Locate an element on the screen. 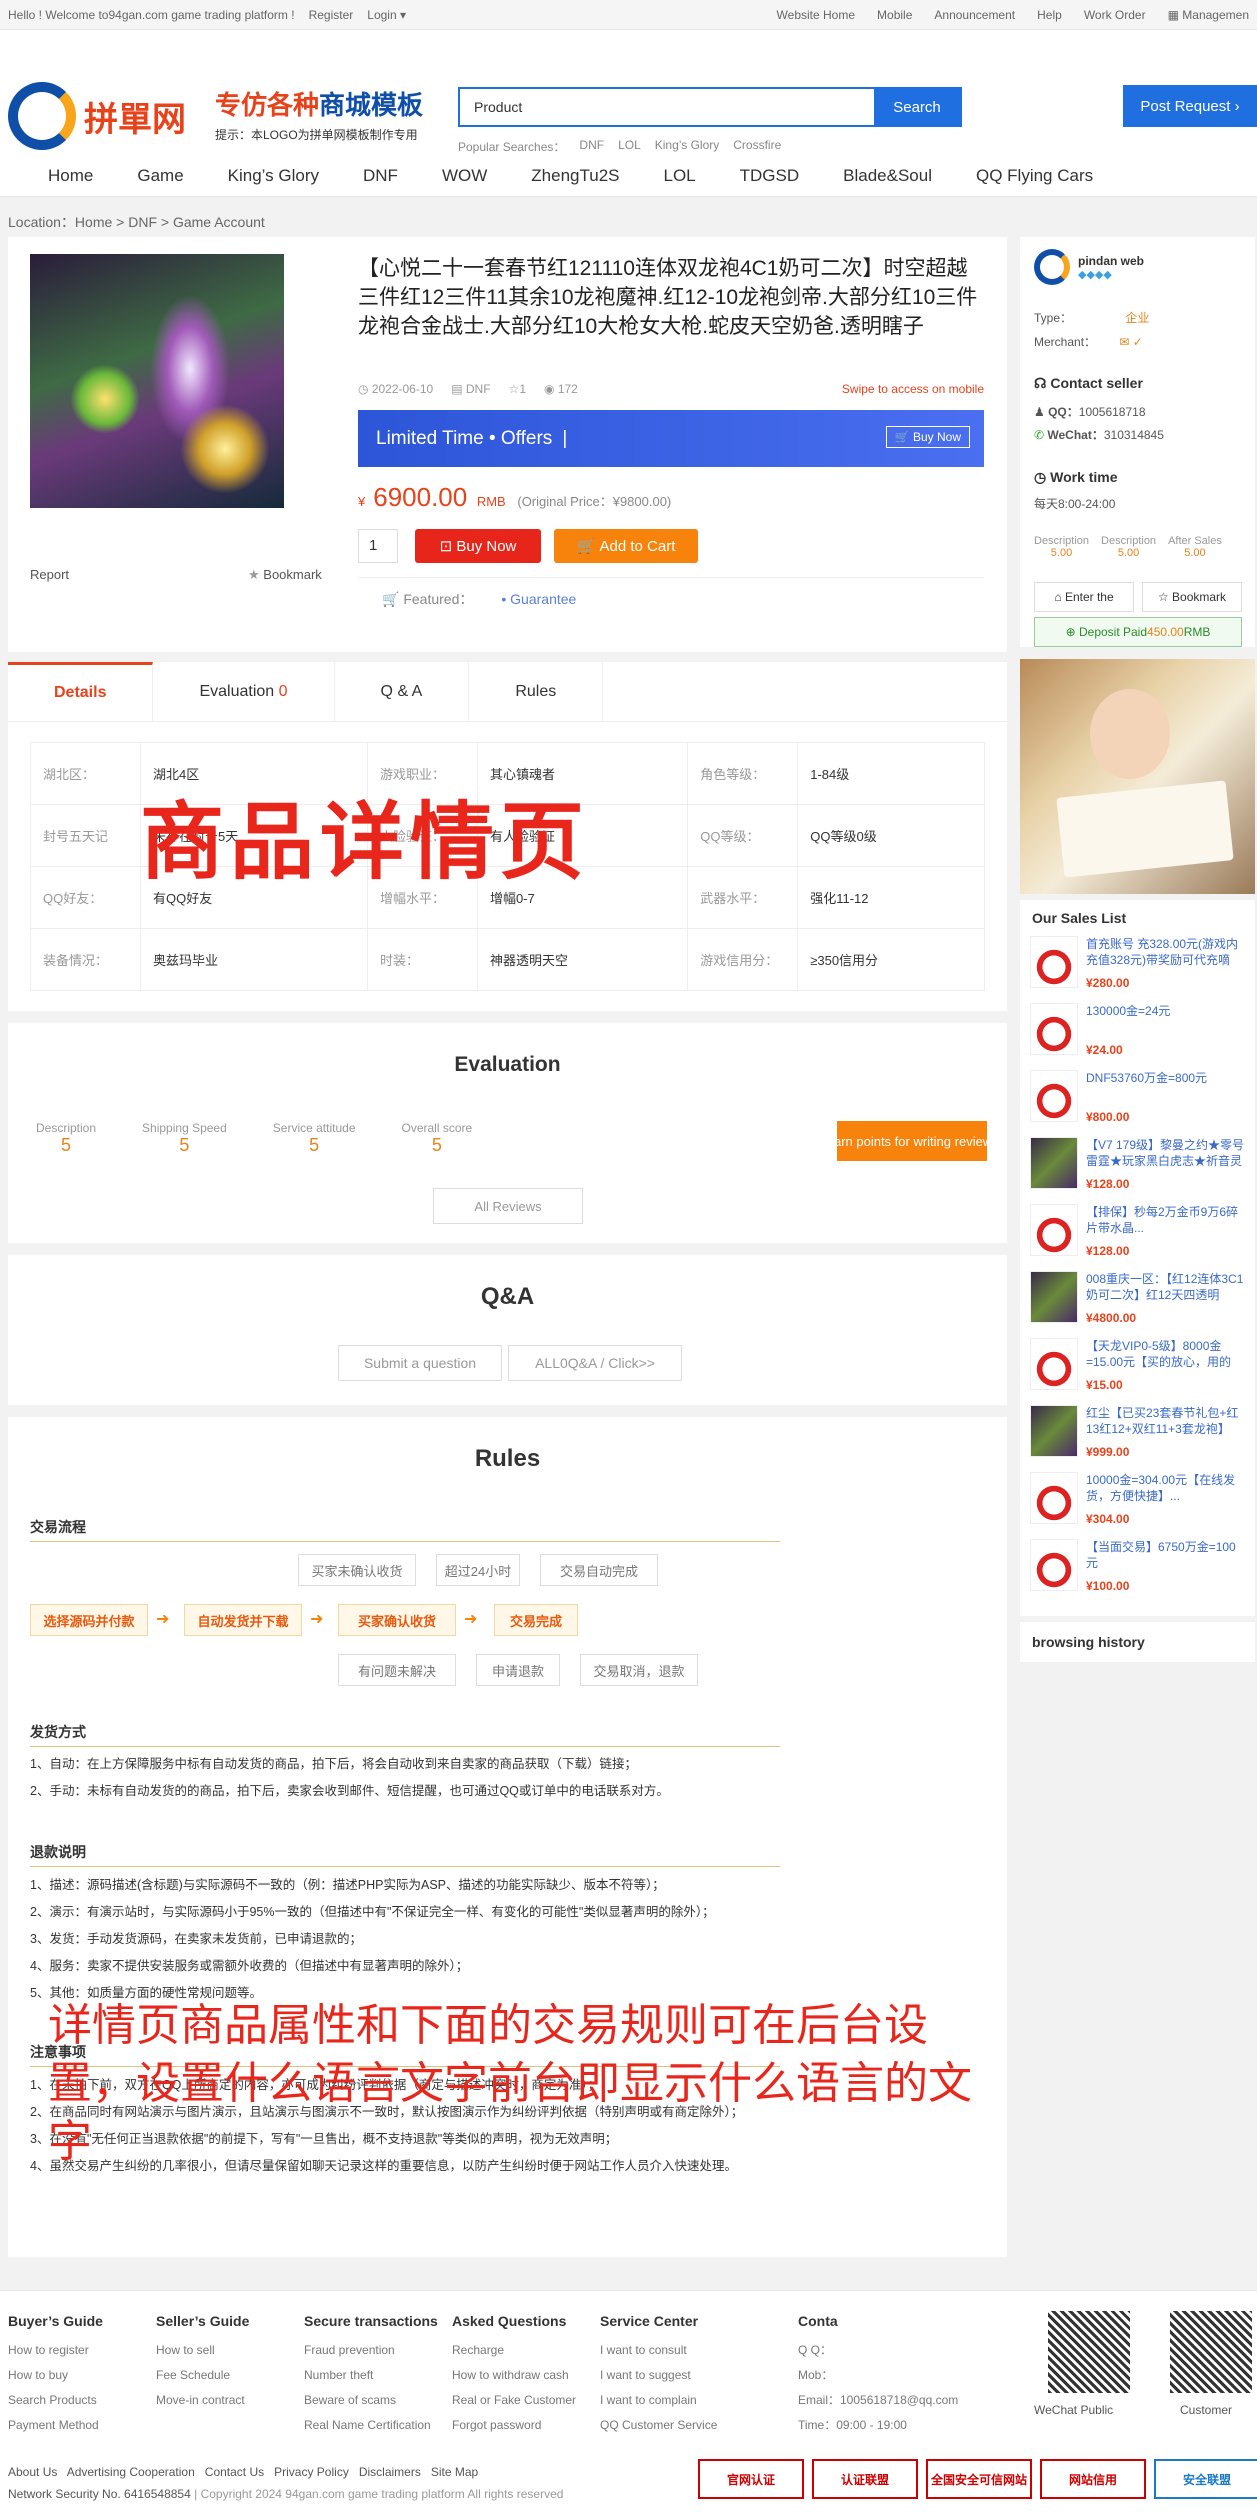 The height and width of the screenshot is (2518, 1257). sales-item-price: ¥100.00 is located at coordinates (1108, 1586).